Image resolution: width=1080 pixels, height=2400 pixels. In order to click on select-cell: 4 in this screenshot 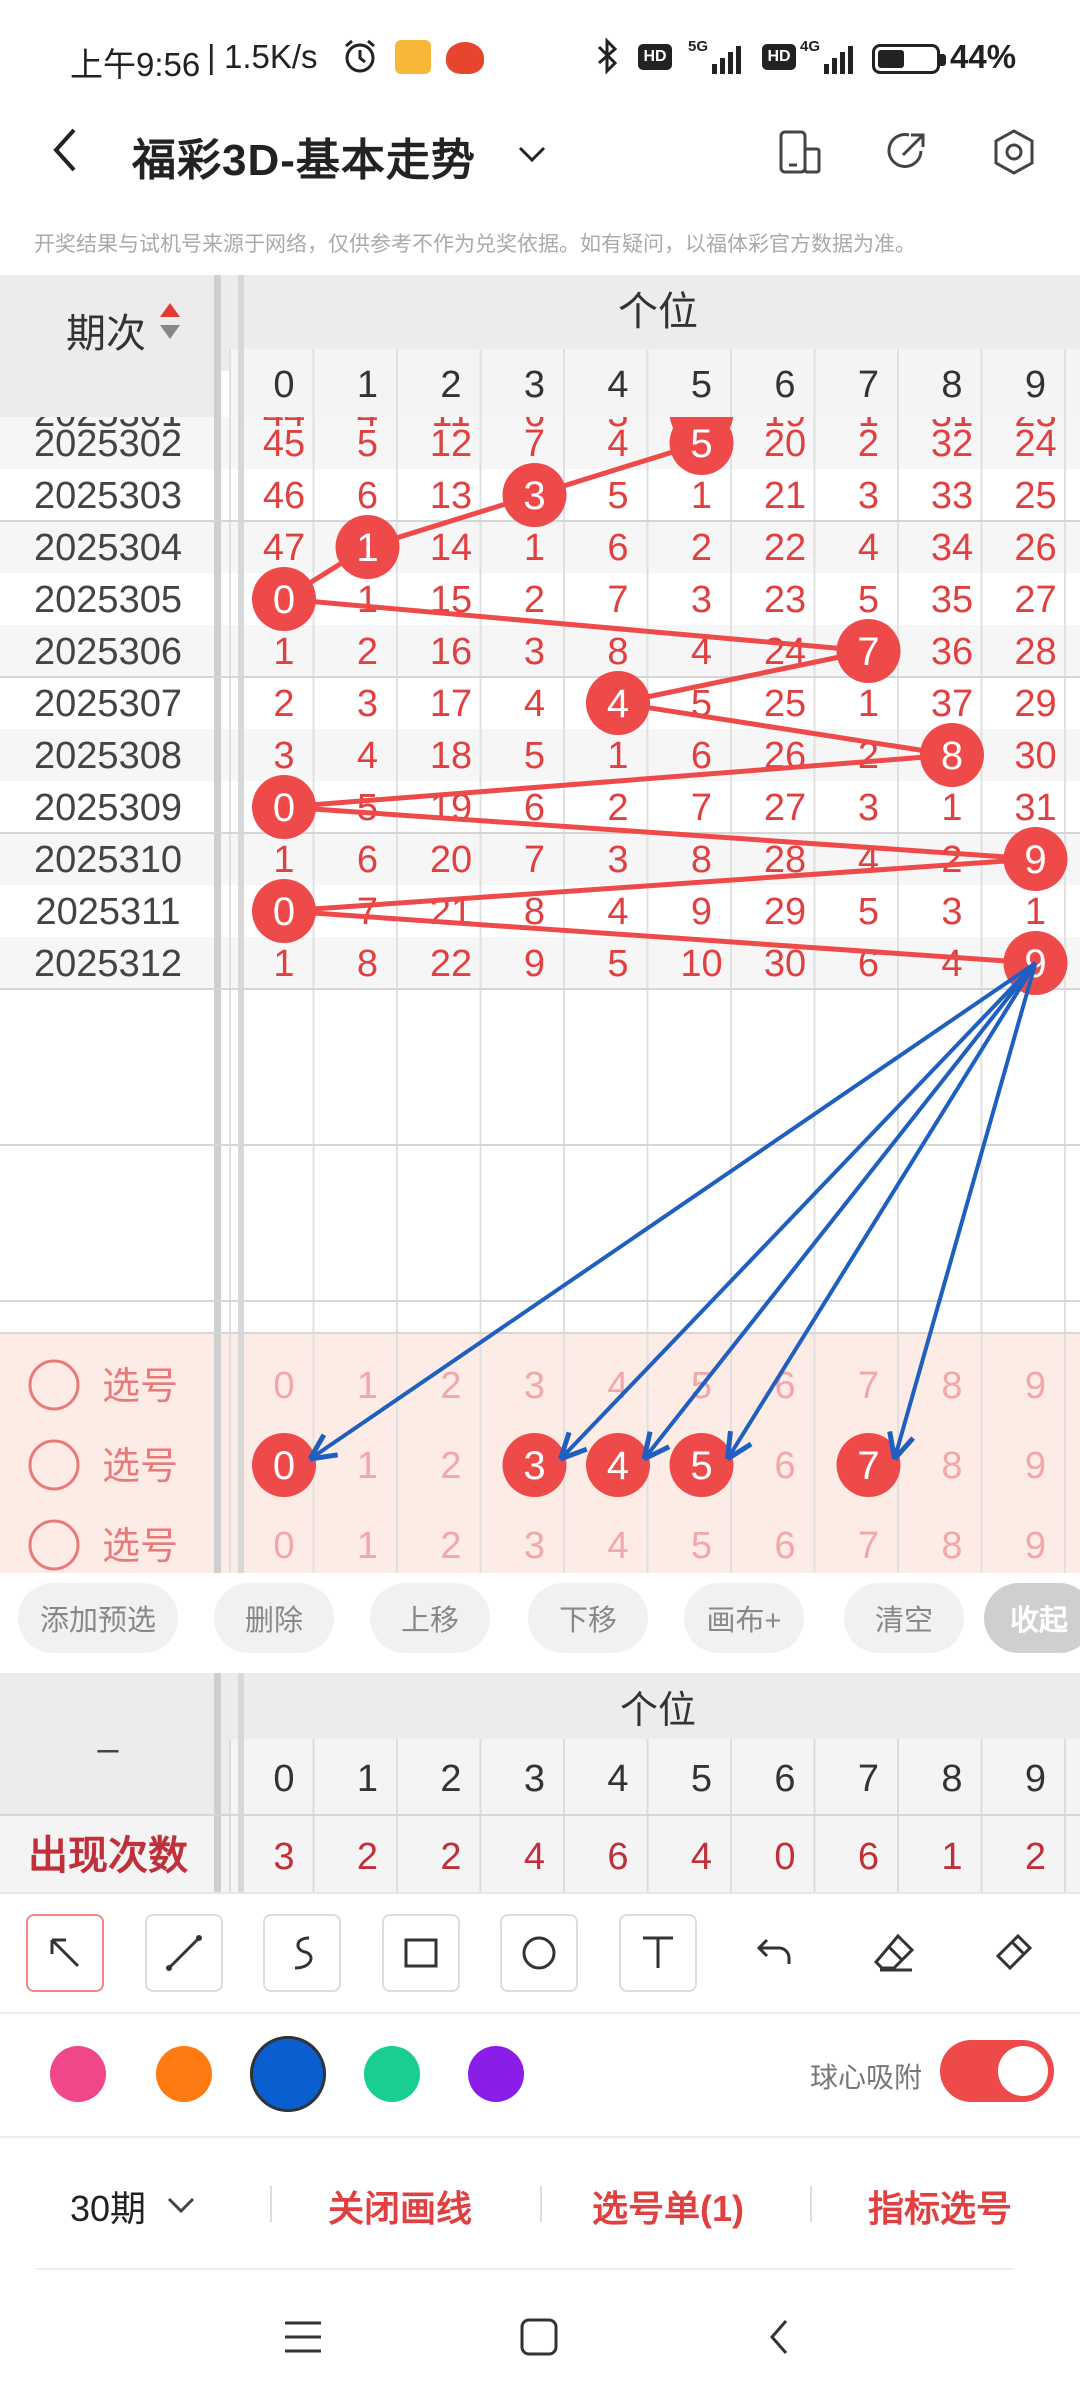, I will do `click(617, 1546)`.